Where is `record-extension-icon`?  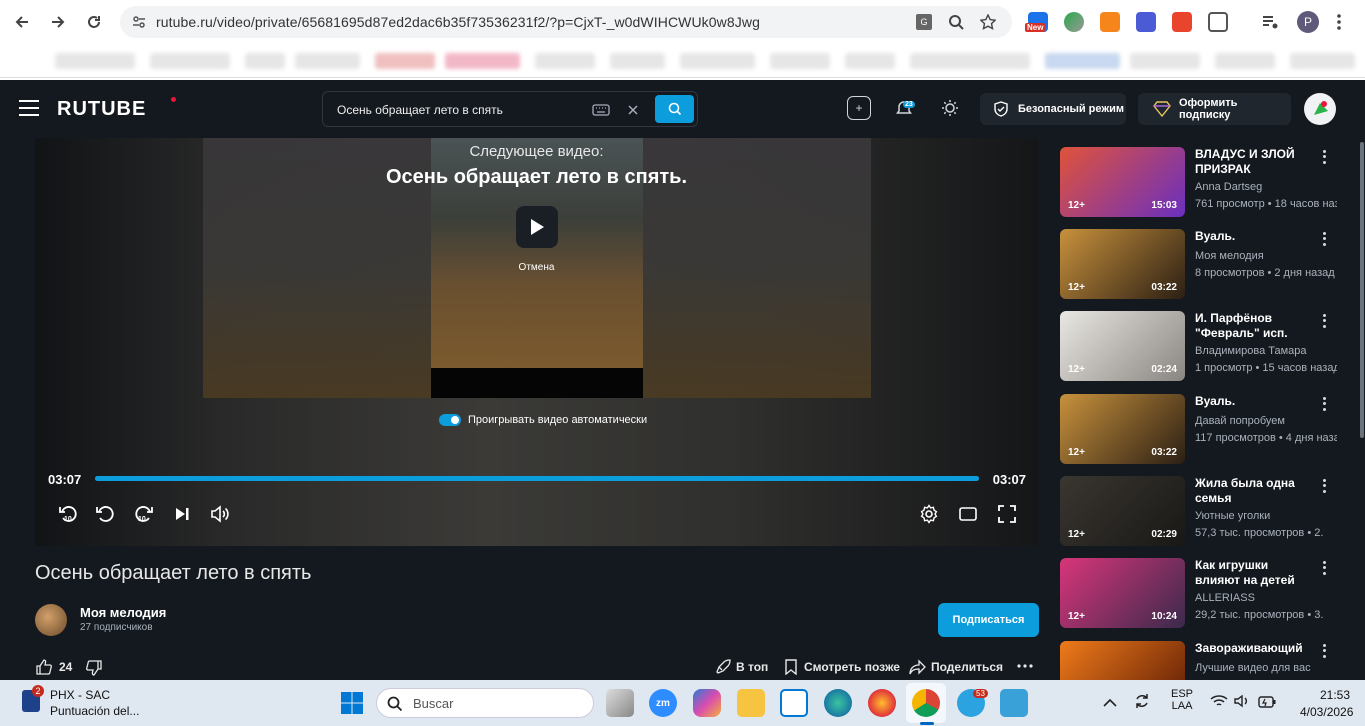 record-extension-icon is located at coordinates (1182, 22).